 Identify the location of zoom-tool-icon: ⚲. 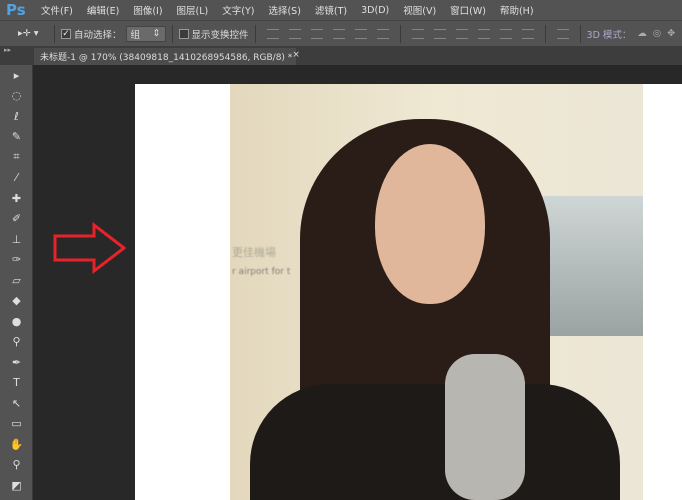
(16, 465).